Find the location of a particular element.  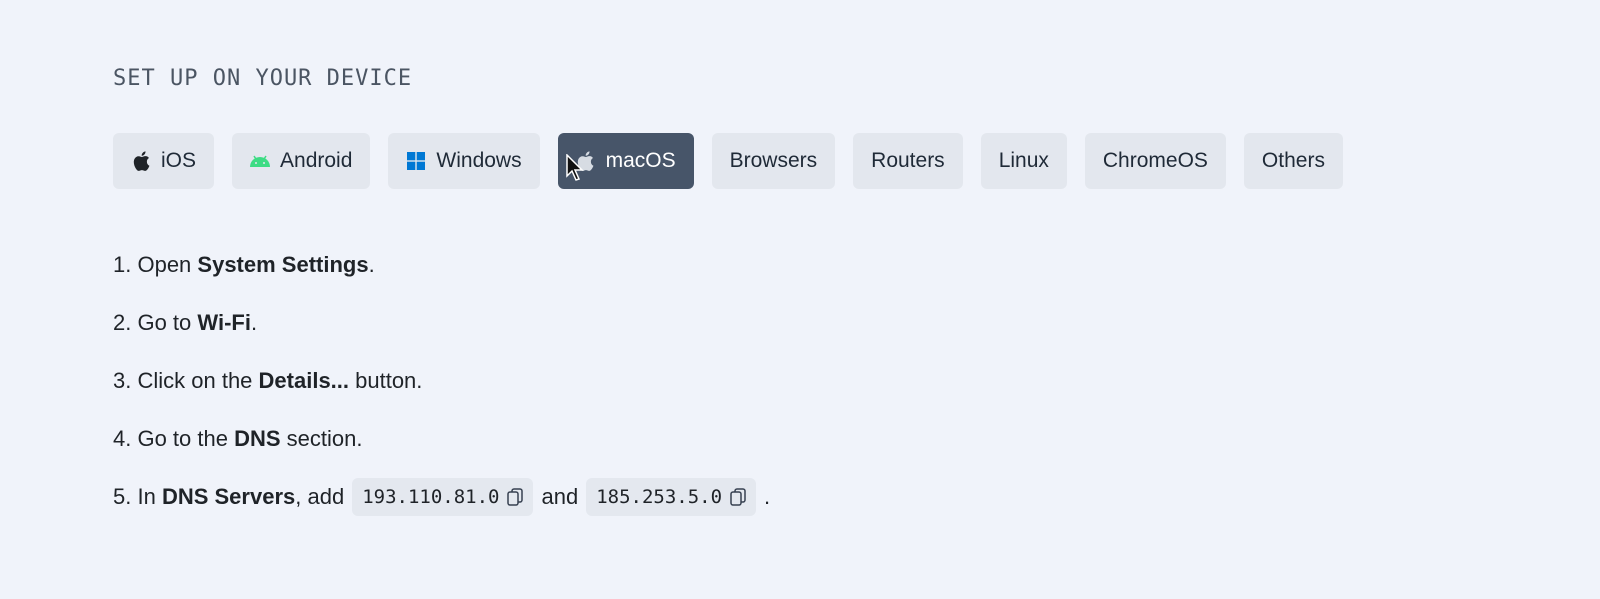

step-text: section. is located at coordinates (321, 438).